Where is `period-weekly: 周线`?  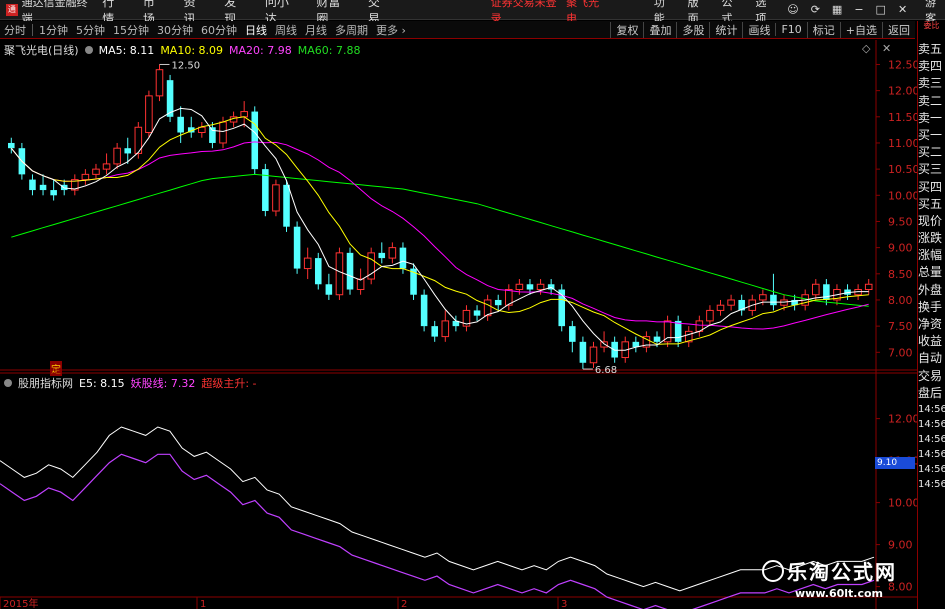 period-weekly: 周线 is located at coordinates (286, 30).